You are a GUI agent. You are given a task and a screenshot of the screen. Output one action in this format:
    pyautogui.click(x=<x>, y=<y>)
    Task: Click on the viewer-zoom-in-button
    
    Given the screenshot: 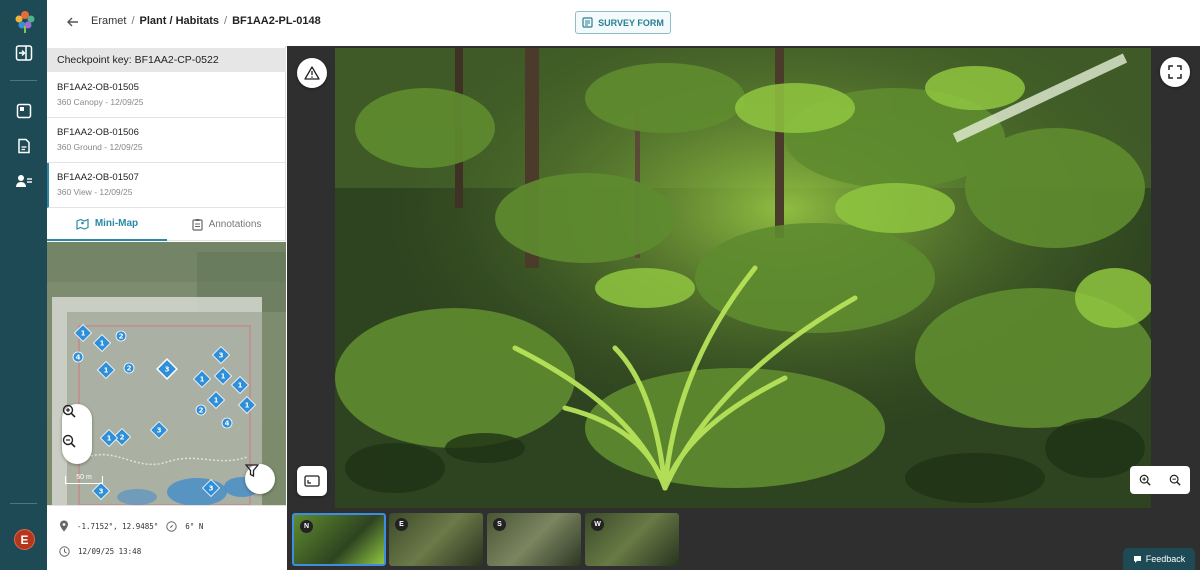 What is the action you would take?
    pyautogui.click(x=1145, y=480)
    